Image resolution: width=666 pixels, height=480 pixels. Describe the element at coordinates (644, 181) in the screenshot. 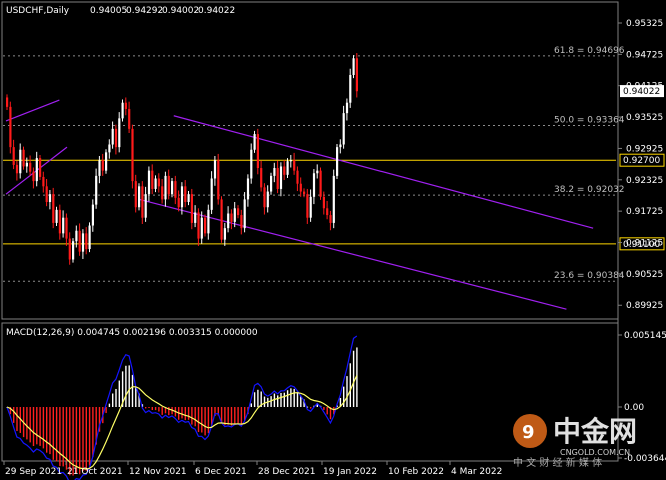

I see `price-tick-label: 0.92325` at that location.